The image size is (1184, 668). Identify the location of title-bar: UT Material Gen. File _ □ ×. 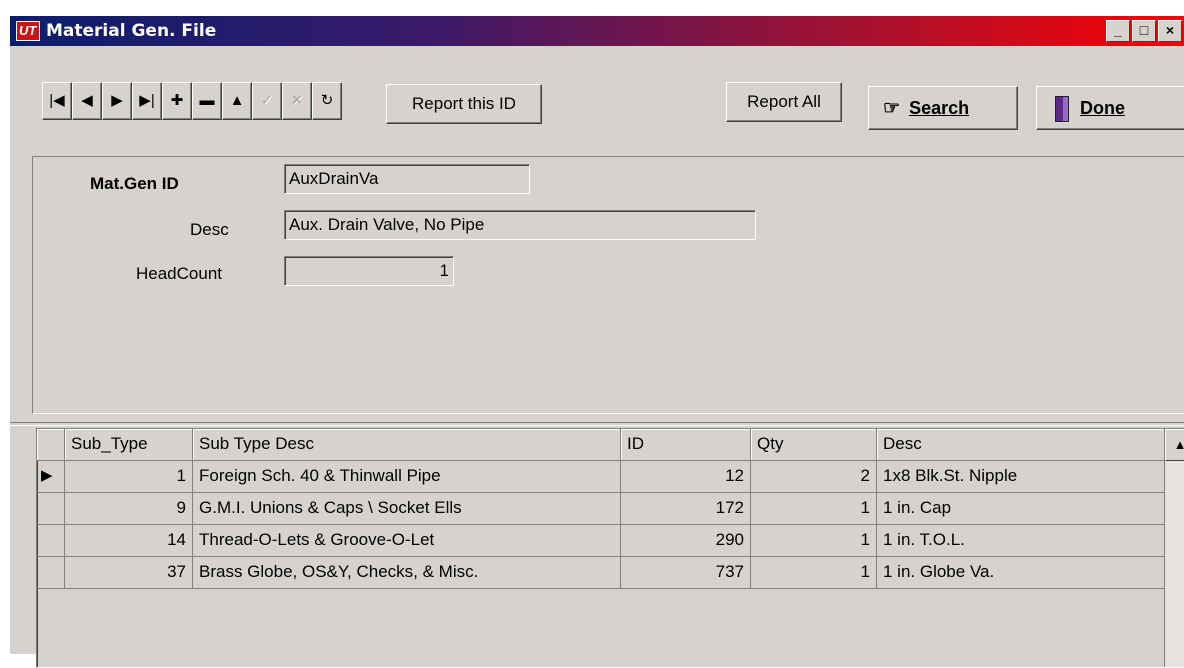
(597, 31).